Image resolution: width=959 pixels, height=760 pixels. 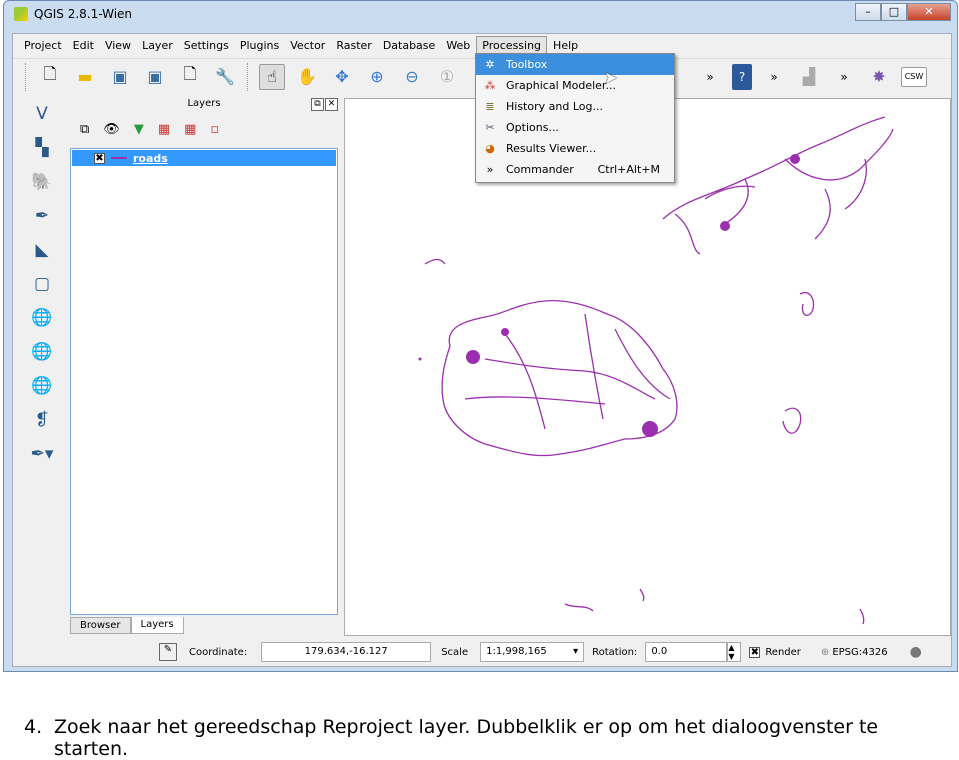 I want to click on qgis-logo-icon, so click(x=21, y=14).